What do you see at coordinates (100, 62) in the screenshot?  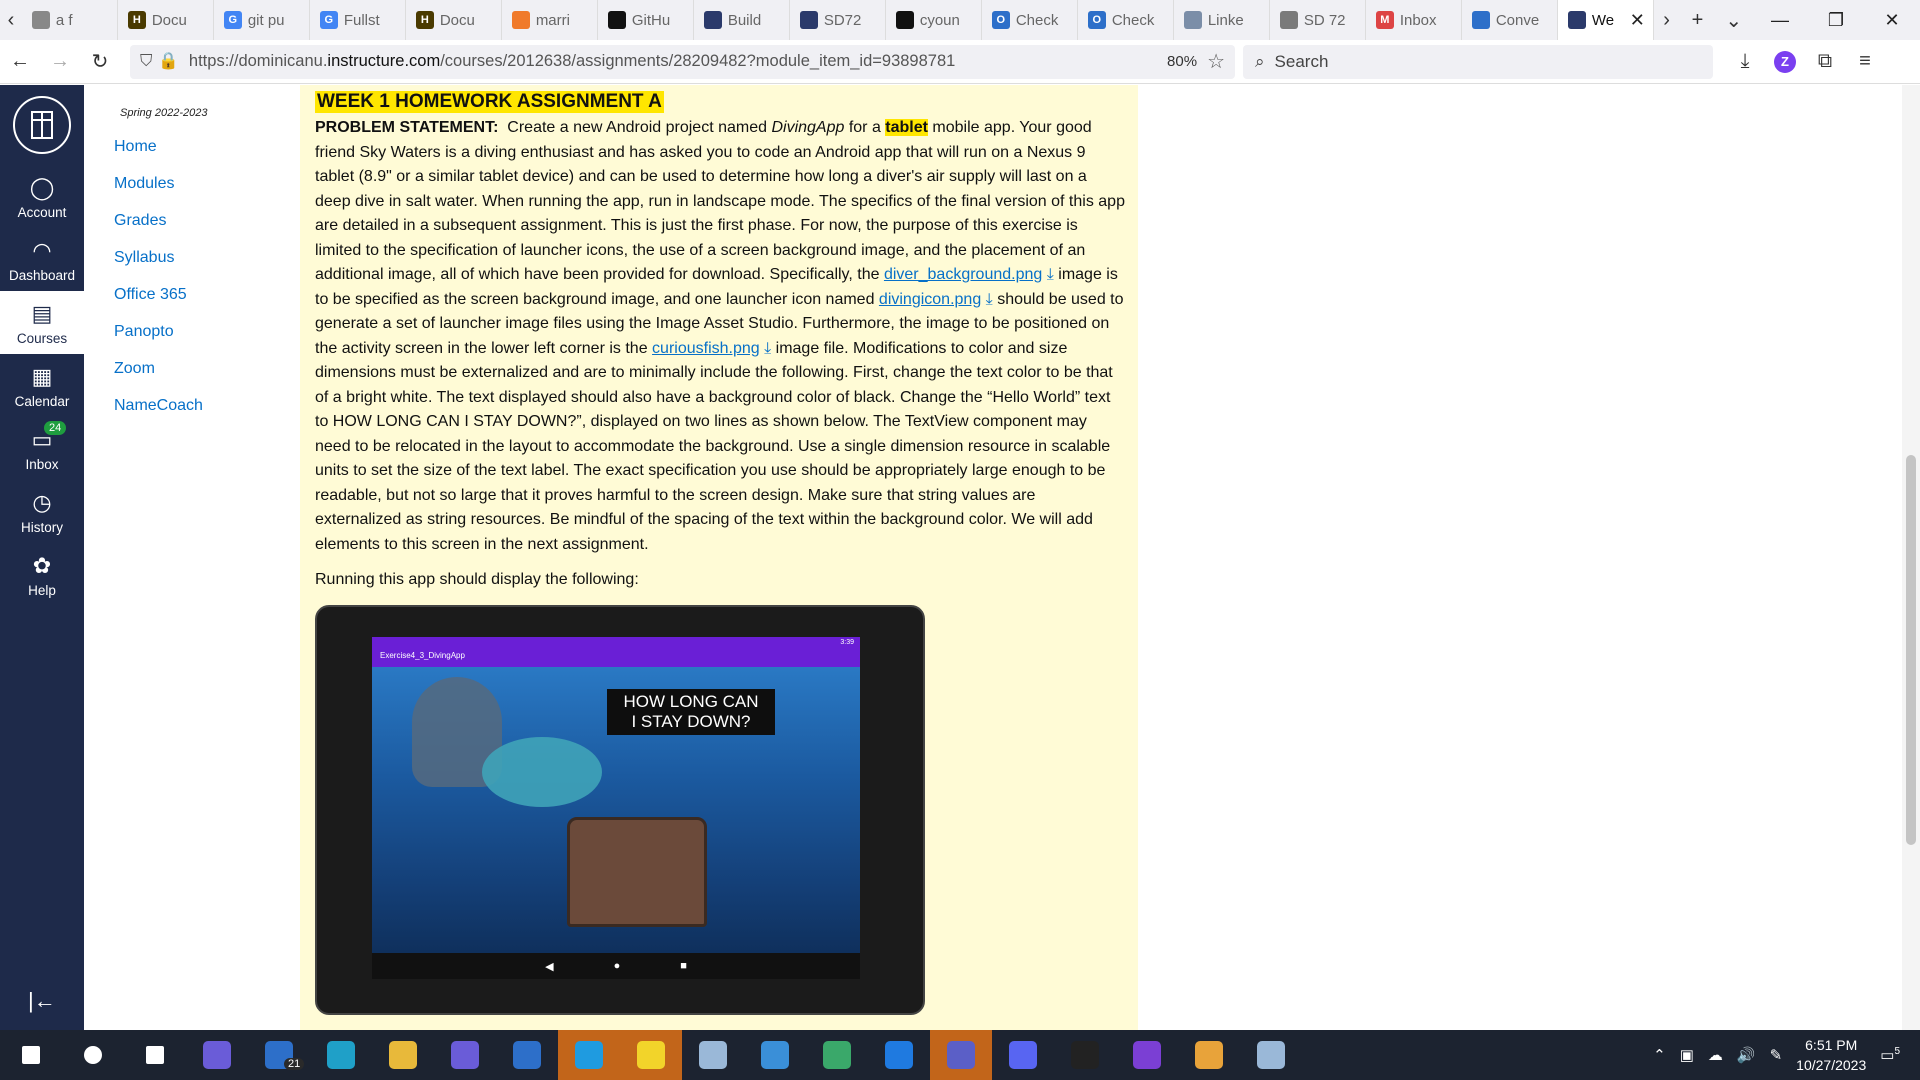 I see `reload-icon: ↻` at bounding box center [100, 62].